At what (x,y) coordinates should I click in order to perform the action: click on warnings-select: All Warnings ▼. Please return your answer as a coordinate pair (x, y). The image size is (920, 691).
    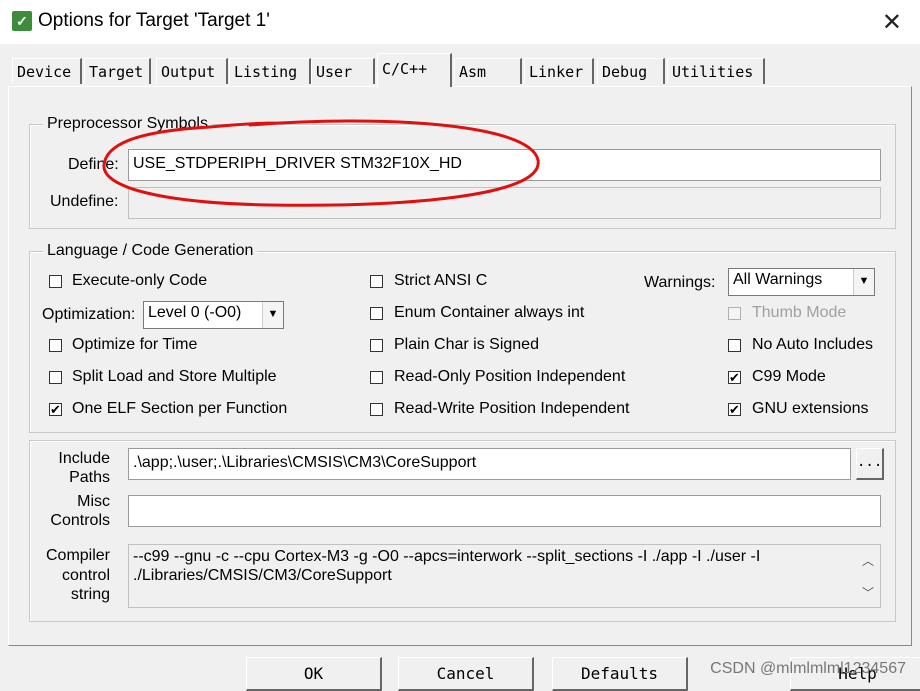
    Looking at the image, I should click on (801, 282).